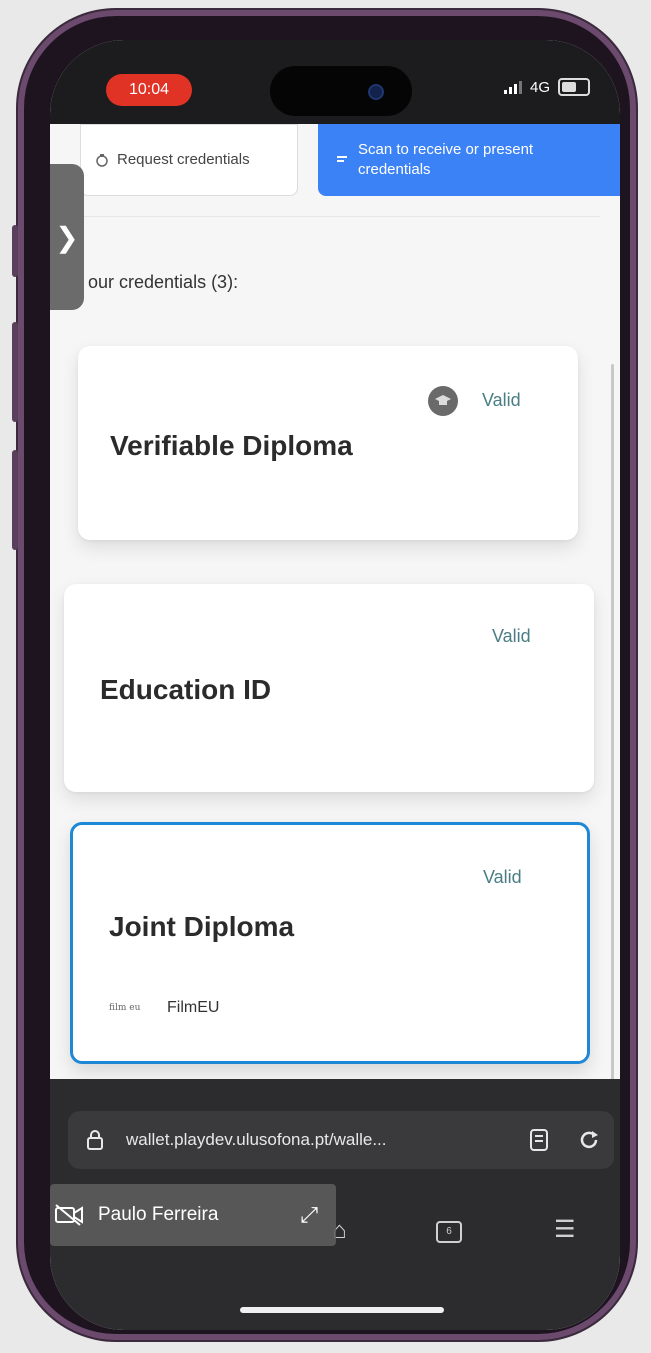  I want to click on signal-icon, so click(512, 87).